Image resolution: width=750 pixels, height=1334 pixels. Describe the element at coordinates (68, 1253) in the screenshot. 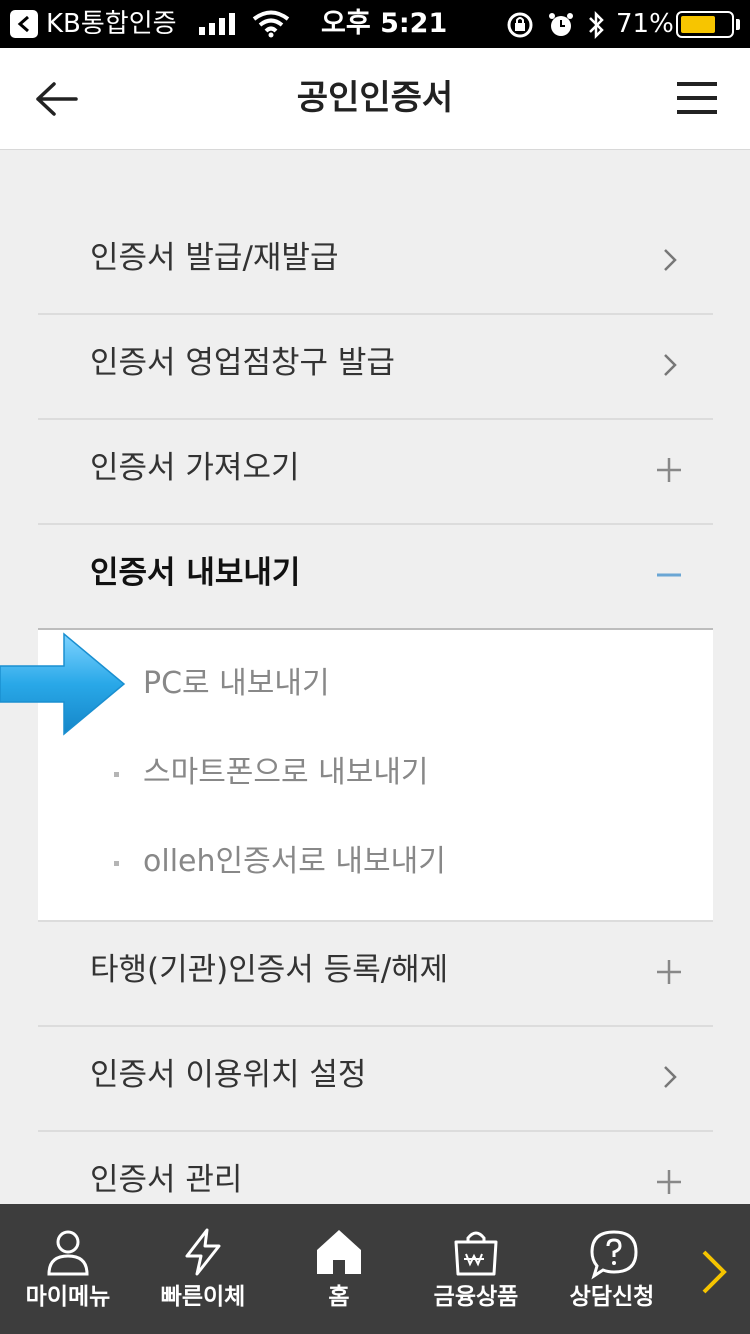

I see `person-icon` at that location.